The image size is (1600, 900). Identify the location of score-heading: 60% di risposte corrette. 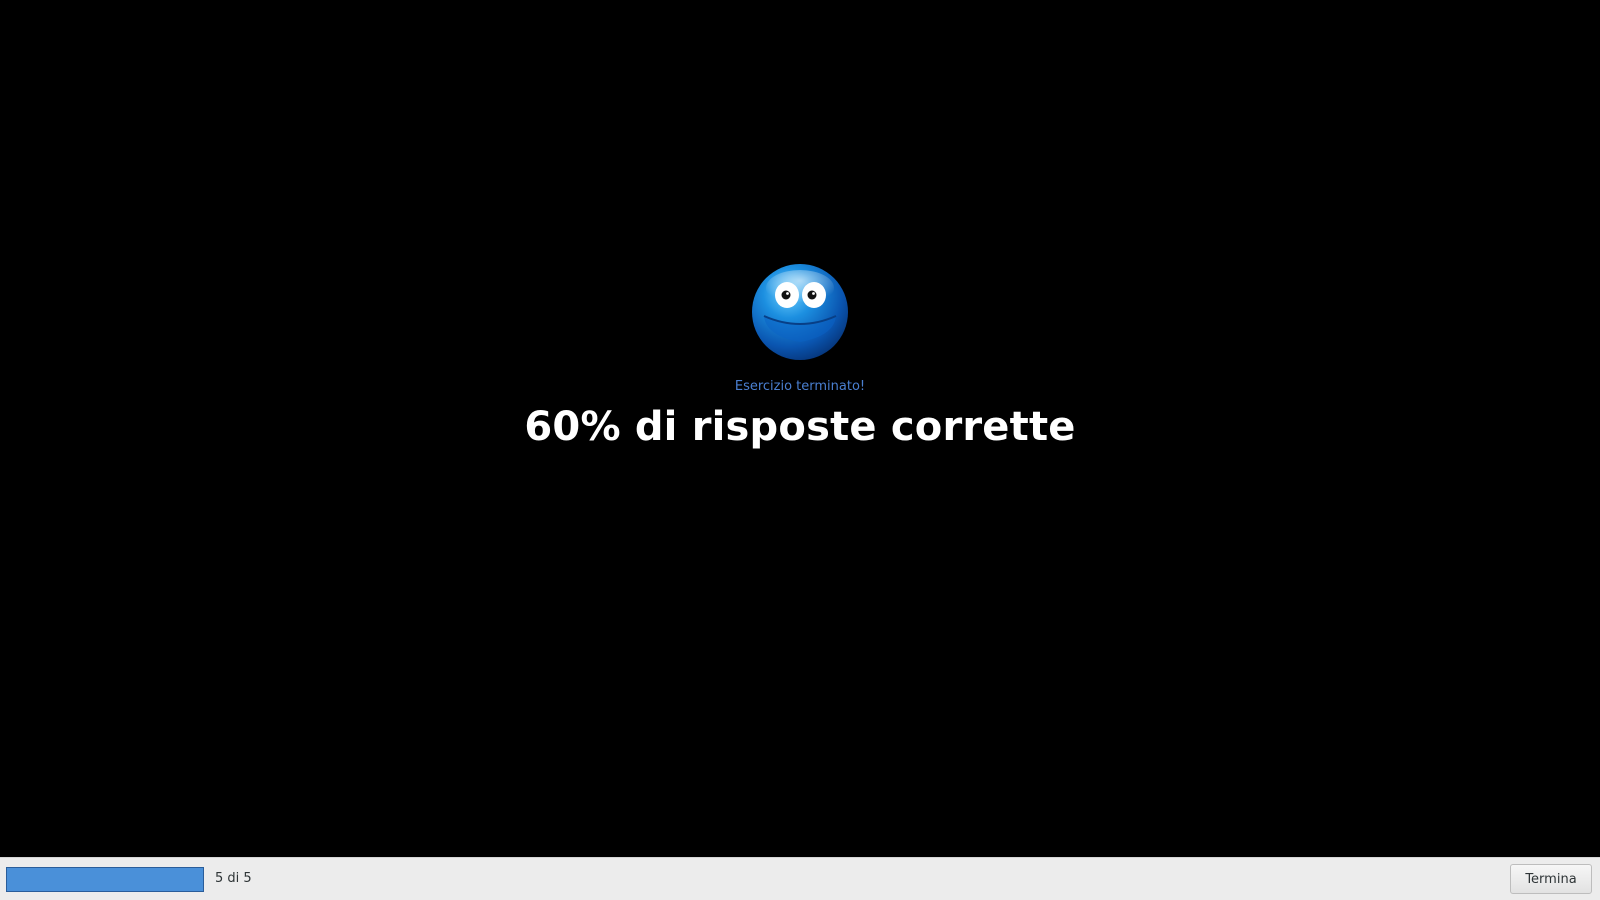
(800, 427).